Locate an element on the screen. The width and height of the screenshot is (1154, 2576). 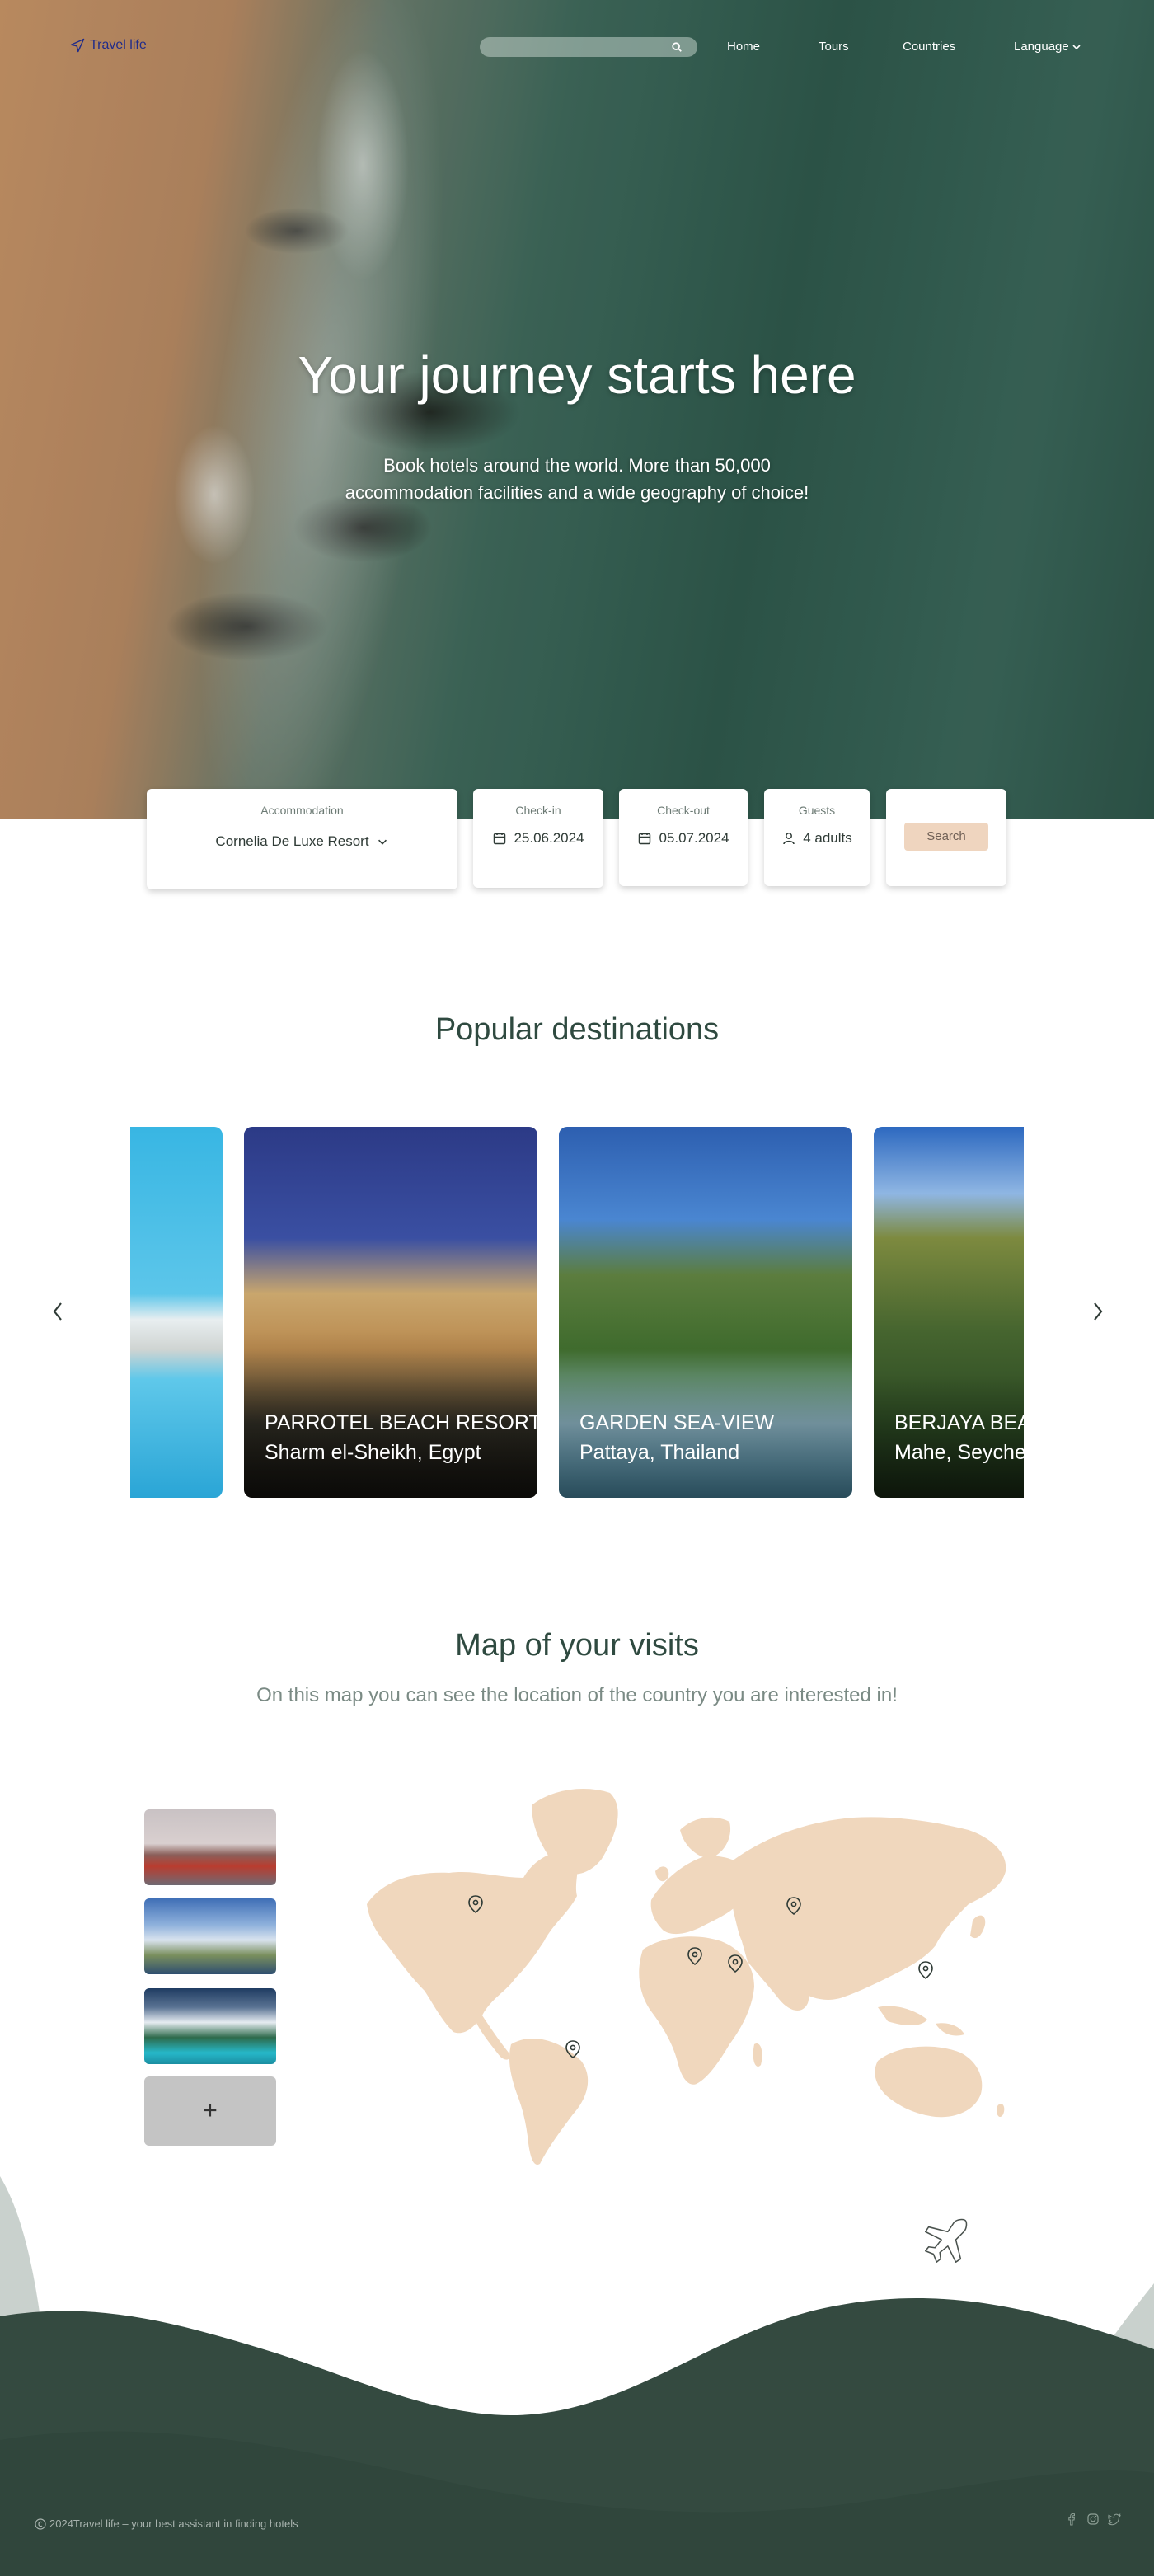
logo: Travel life is located at coordinates (108, 46).